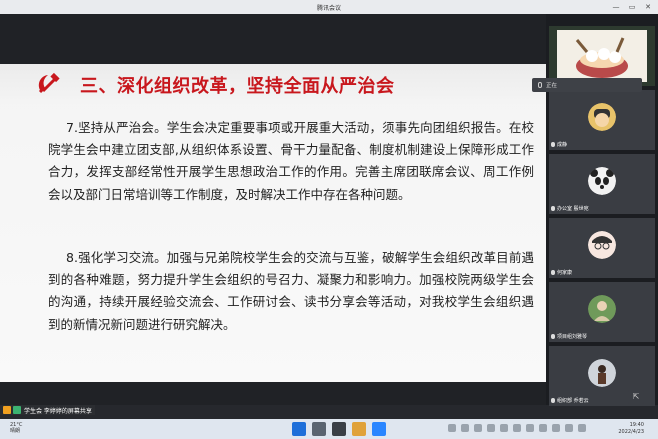 The height and width of the screenshot is (439, 658). What do you see at coordinates (602, 117) in the screenshot?
I see `cartoon-avatar` at bounding box center [602, 117].